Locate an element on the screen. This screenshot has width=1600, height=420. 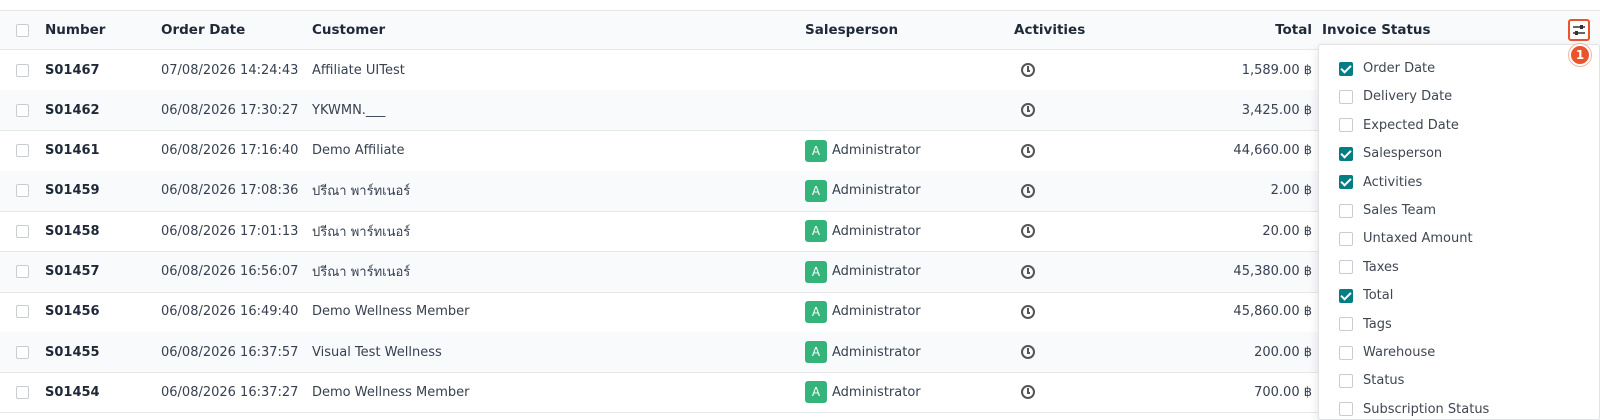
select-all-checkbox is located at coordinates (23, 30).